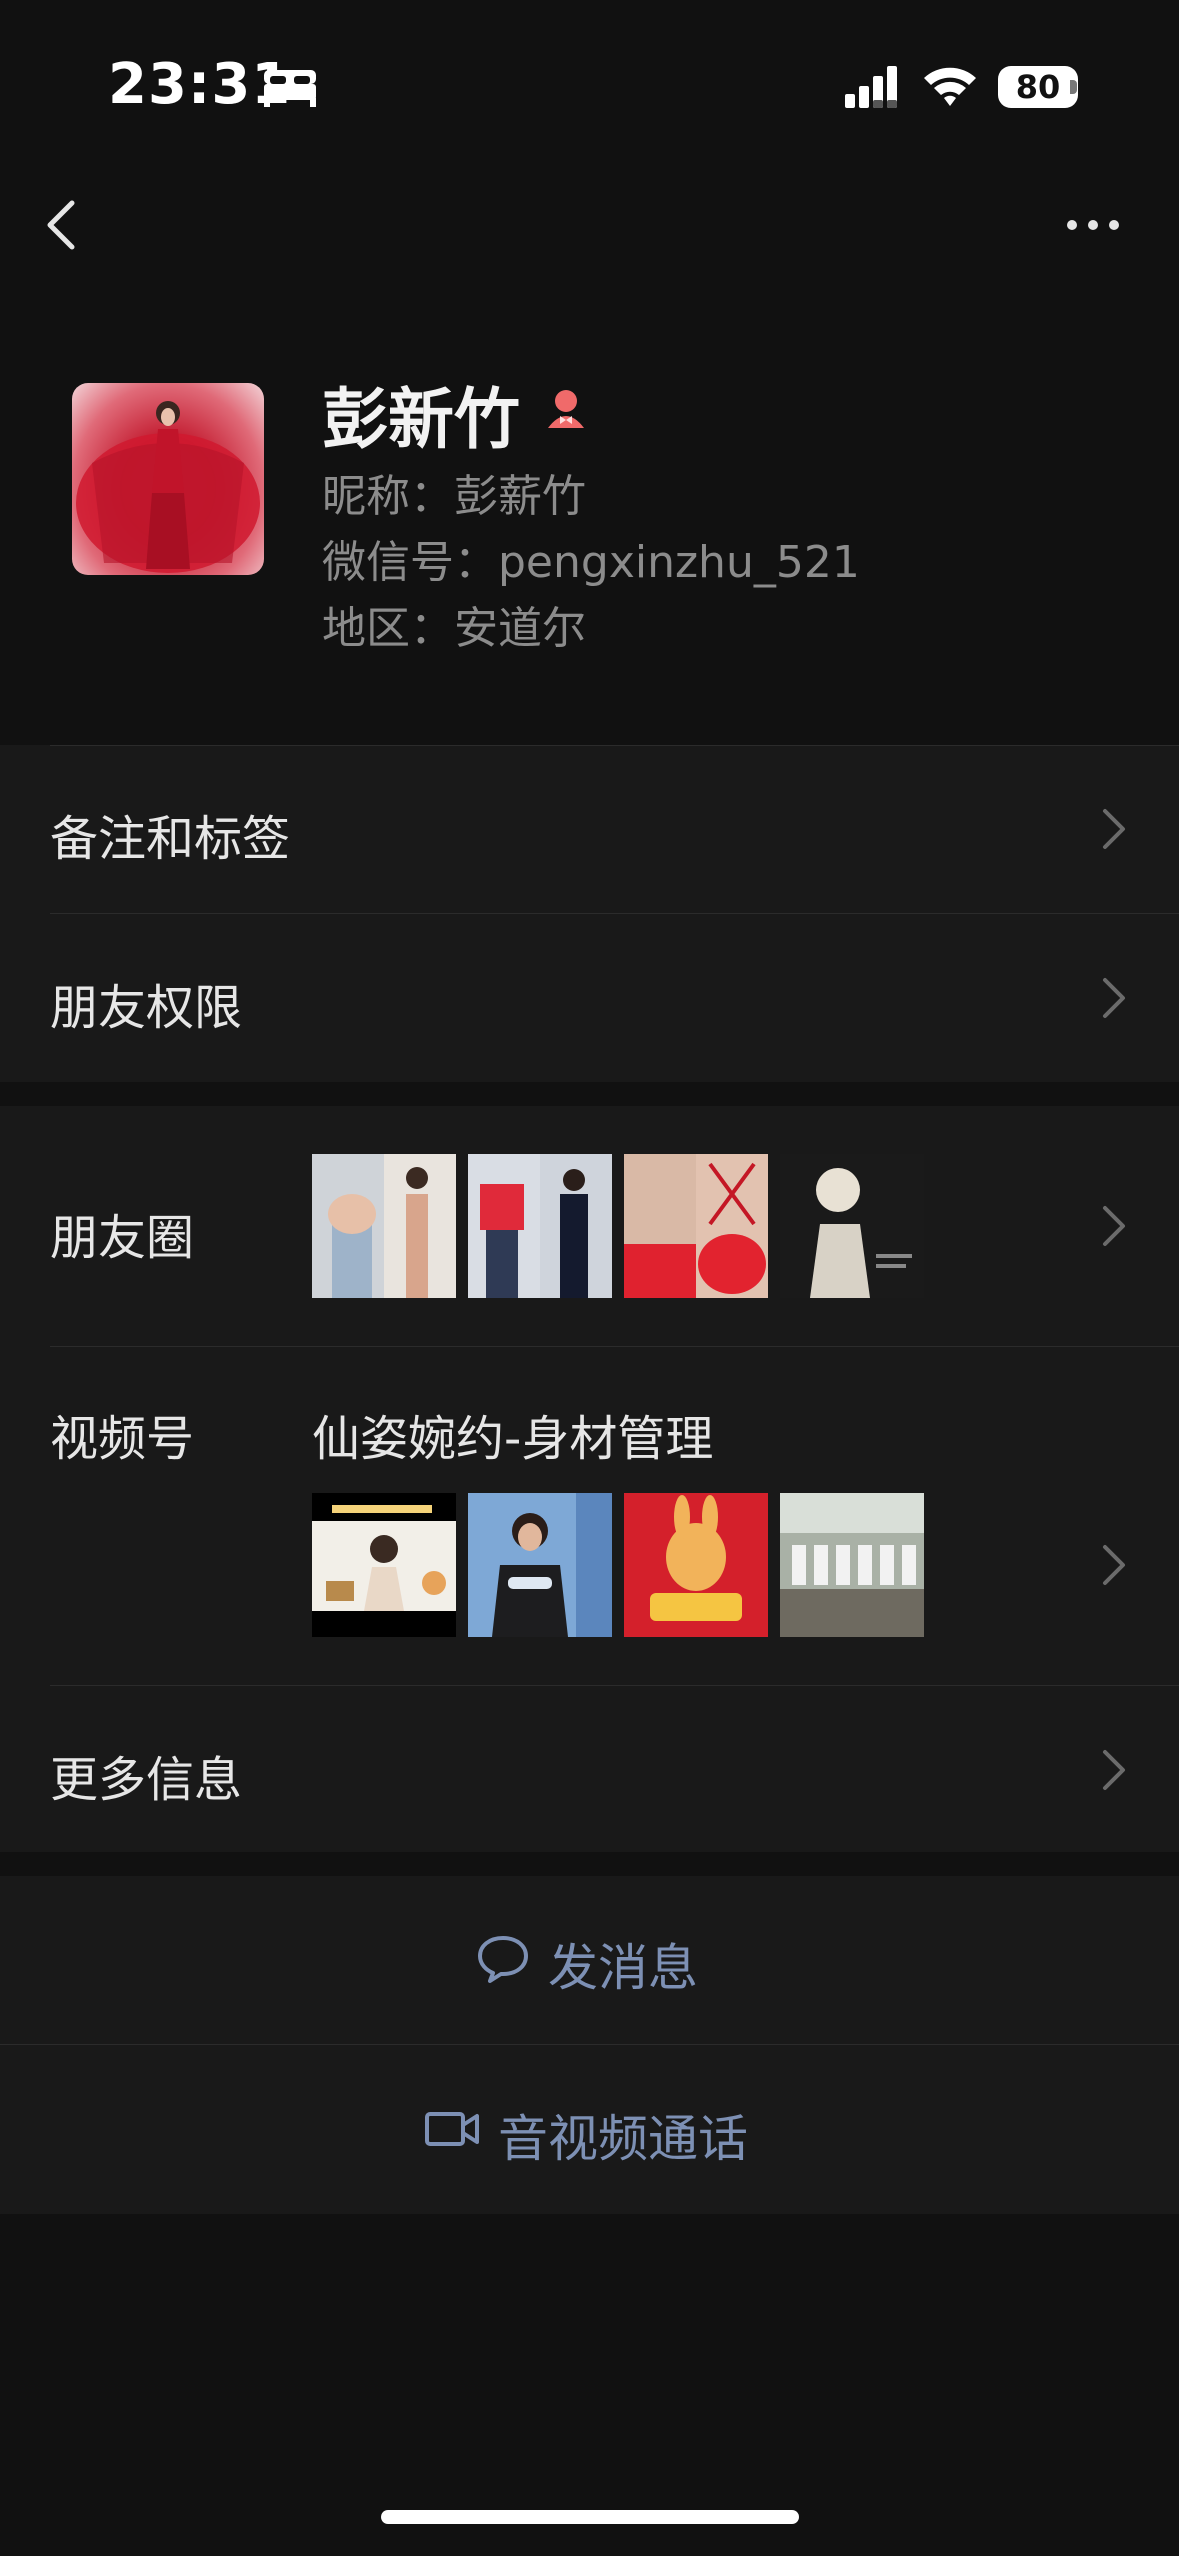 The image size is (1179, 2556). What do you see at coordinates (503, 1959) in the screenshot?
I see `chat-bubble-icon` at bounding box center [503, 1959].